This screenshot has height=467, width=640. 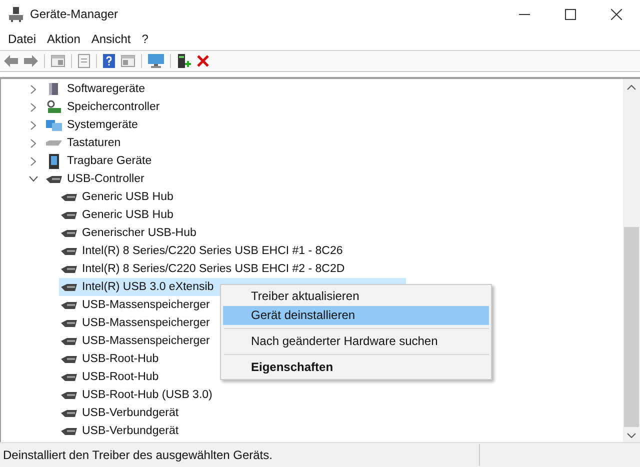 I want to click on window-title: Geräte-Manager, so click(x=74, y=14).